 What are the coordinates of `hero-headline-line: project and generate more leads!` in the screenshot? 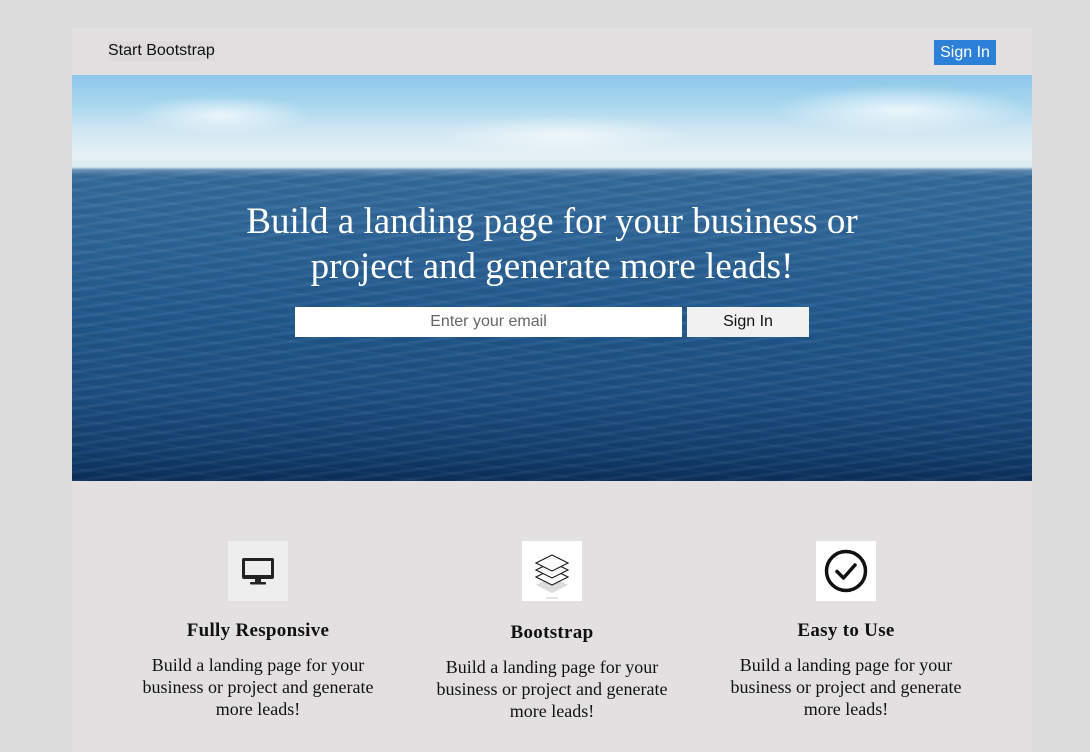 It's located at (552, 266).